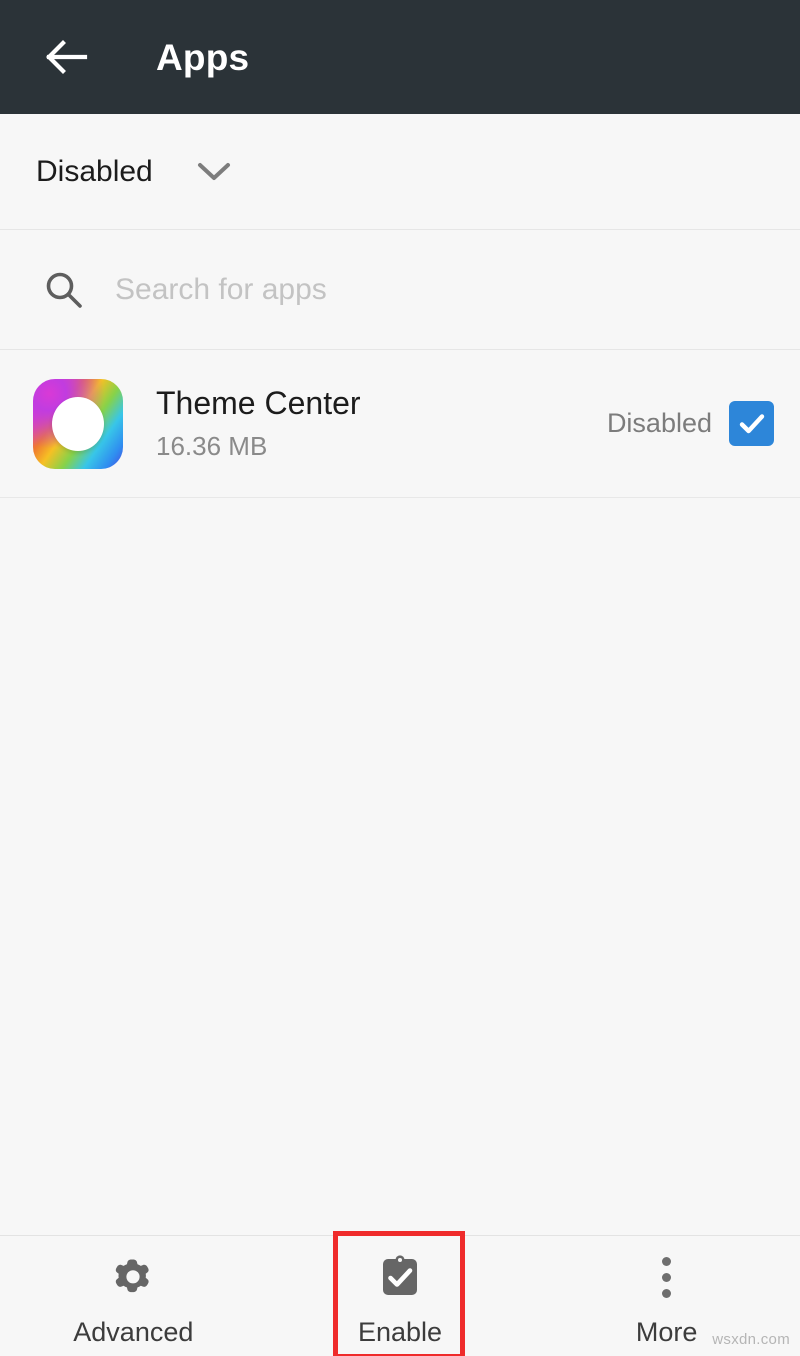 Image resolution: width=800 pixels, height=1356 pixels. What do you see at coordinates (395, 289) in the screenshot?
I see `search-input` at bounding box center [395, 289].